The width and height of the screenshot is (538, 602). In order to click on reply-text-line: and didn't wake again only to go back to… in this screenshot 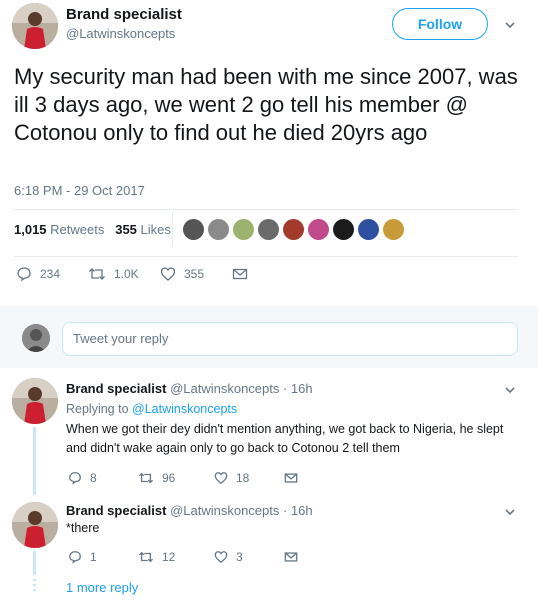, I will do `click(233, 448)`.